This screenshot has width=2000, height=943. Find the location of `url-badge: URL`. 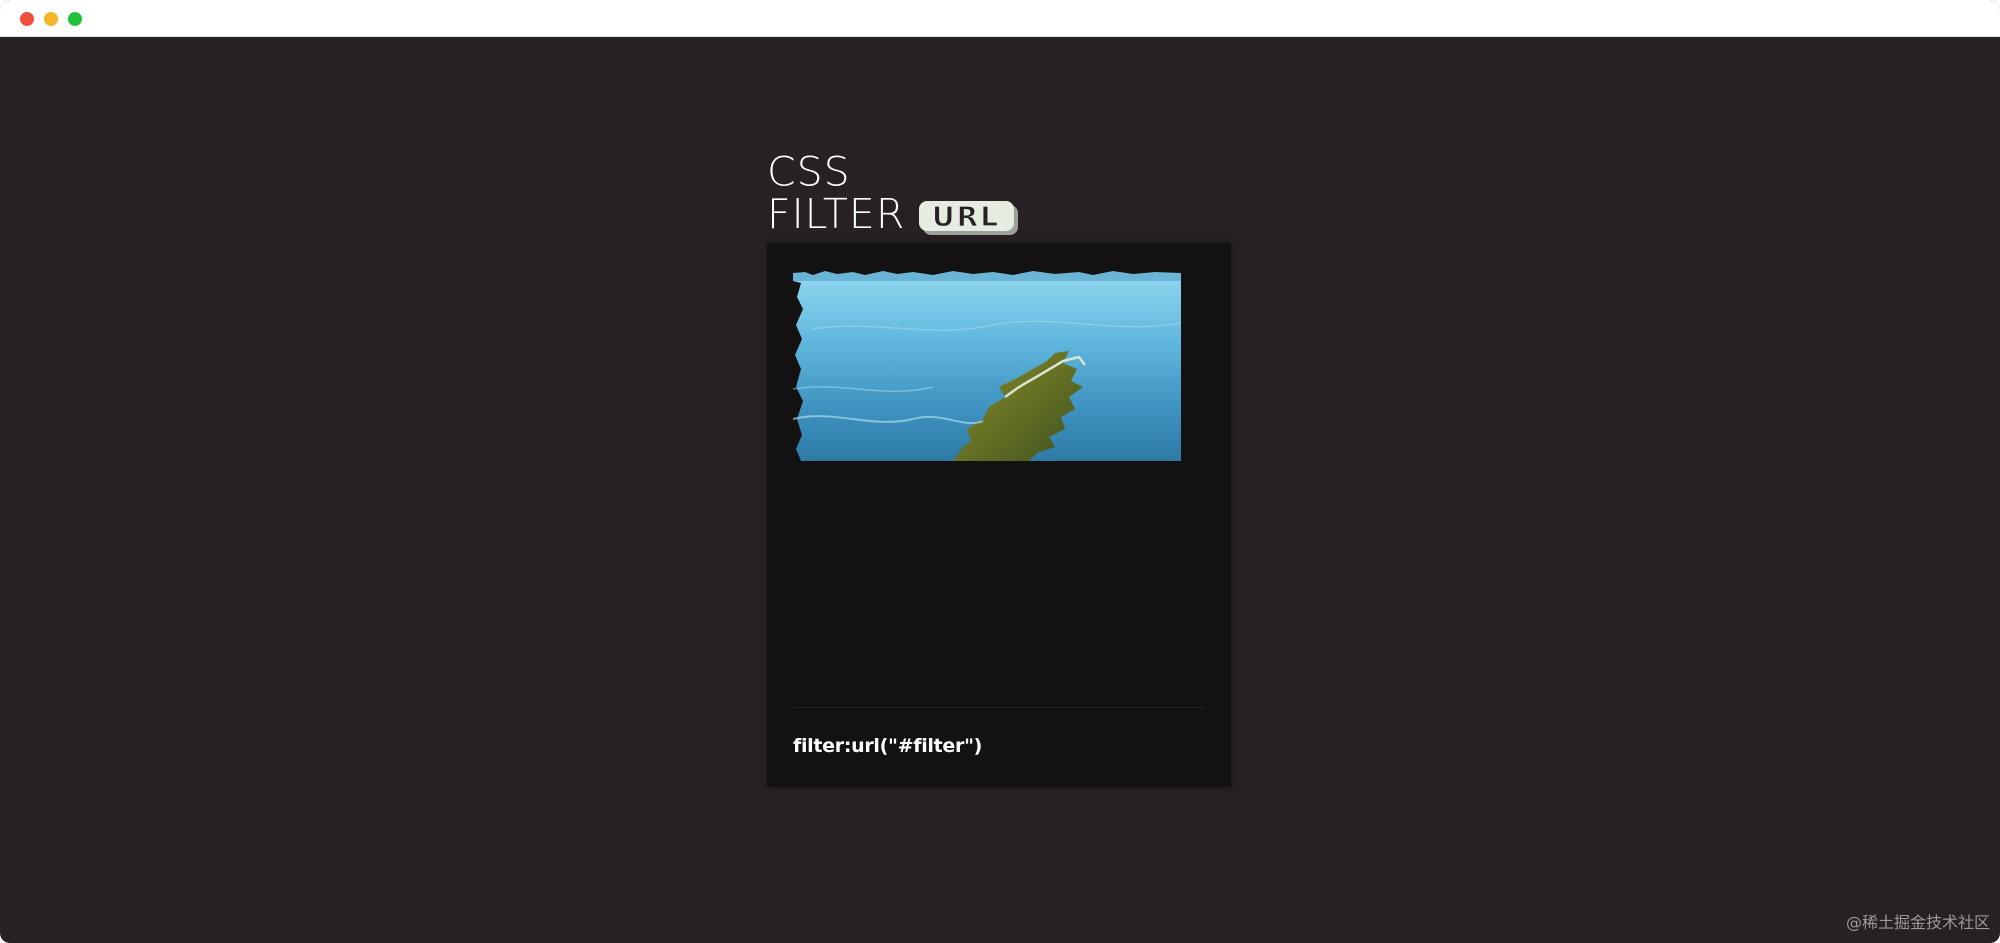

url-badge: URL is located at coordinates (968, 217).